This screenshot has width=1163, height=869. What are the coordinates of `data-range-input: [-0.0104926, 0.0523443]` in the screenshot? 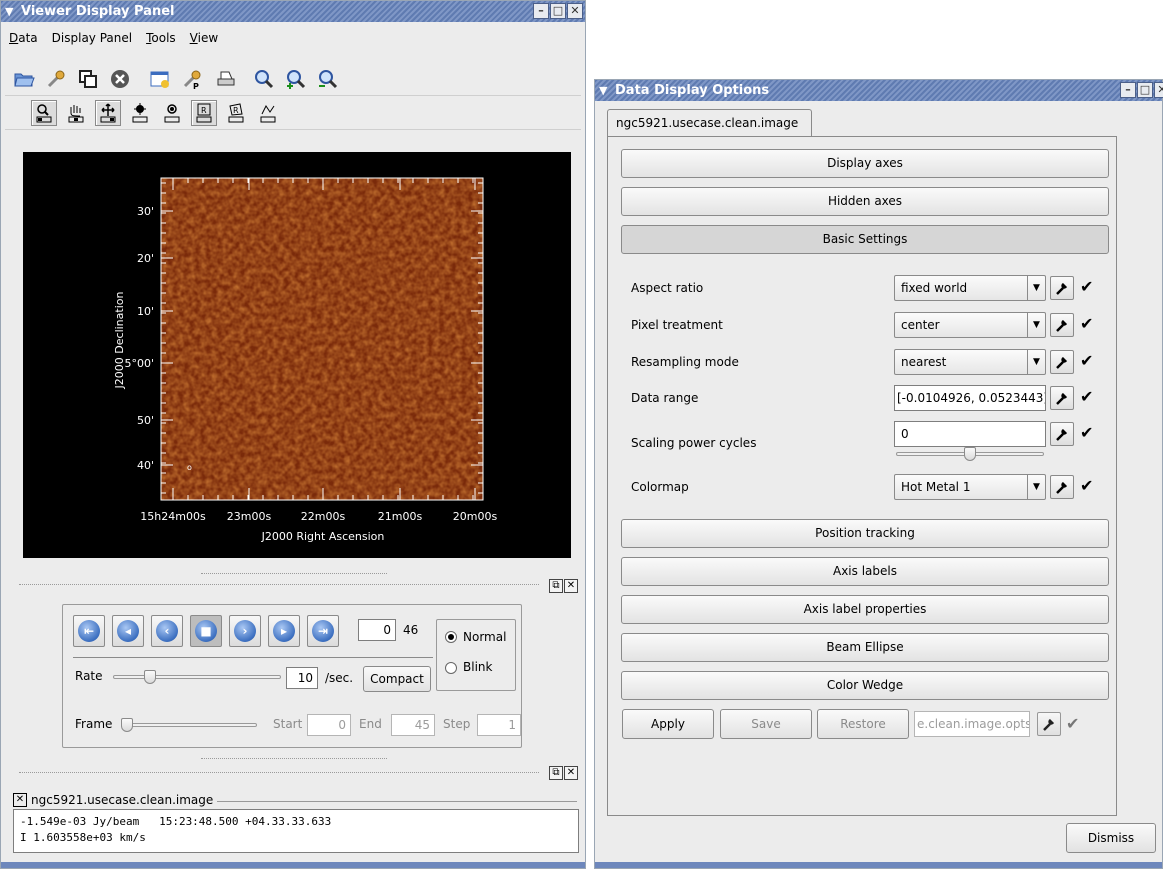 It's located at (970, 398).